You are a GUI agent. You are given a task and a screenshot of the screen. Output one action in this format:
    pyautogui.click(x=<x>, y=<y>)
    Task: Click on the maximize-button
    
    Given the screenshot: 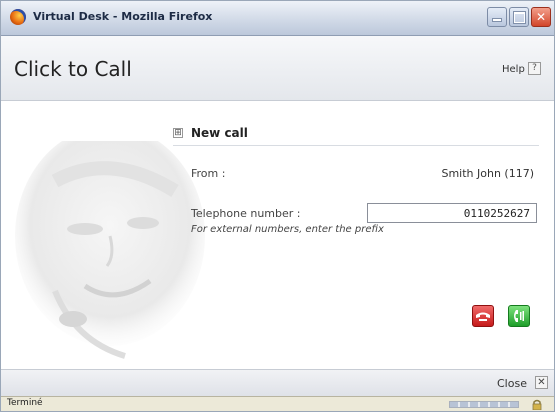 What is the action you would take?
    pyautogui.click(x=519, y=17)
    